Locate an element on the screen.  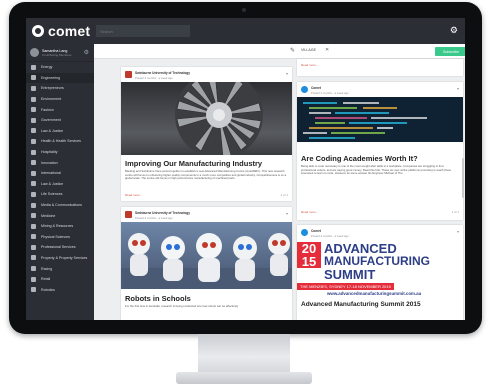
card-title: Advanced Manufacturing Summit 2015 is located at coordinates (380, 304).